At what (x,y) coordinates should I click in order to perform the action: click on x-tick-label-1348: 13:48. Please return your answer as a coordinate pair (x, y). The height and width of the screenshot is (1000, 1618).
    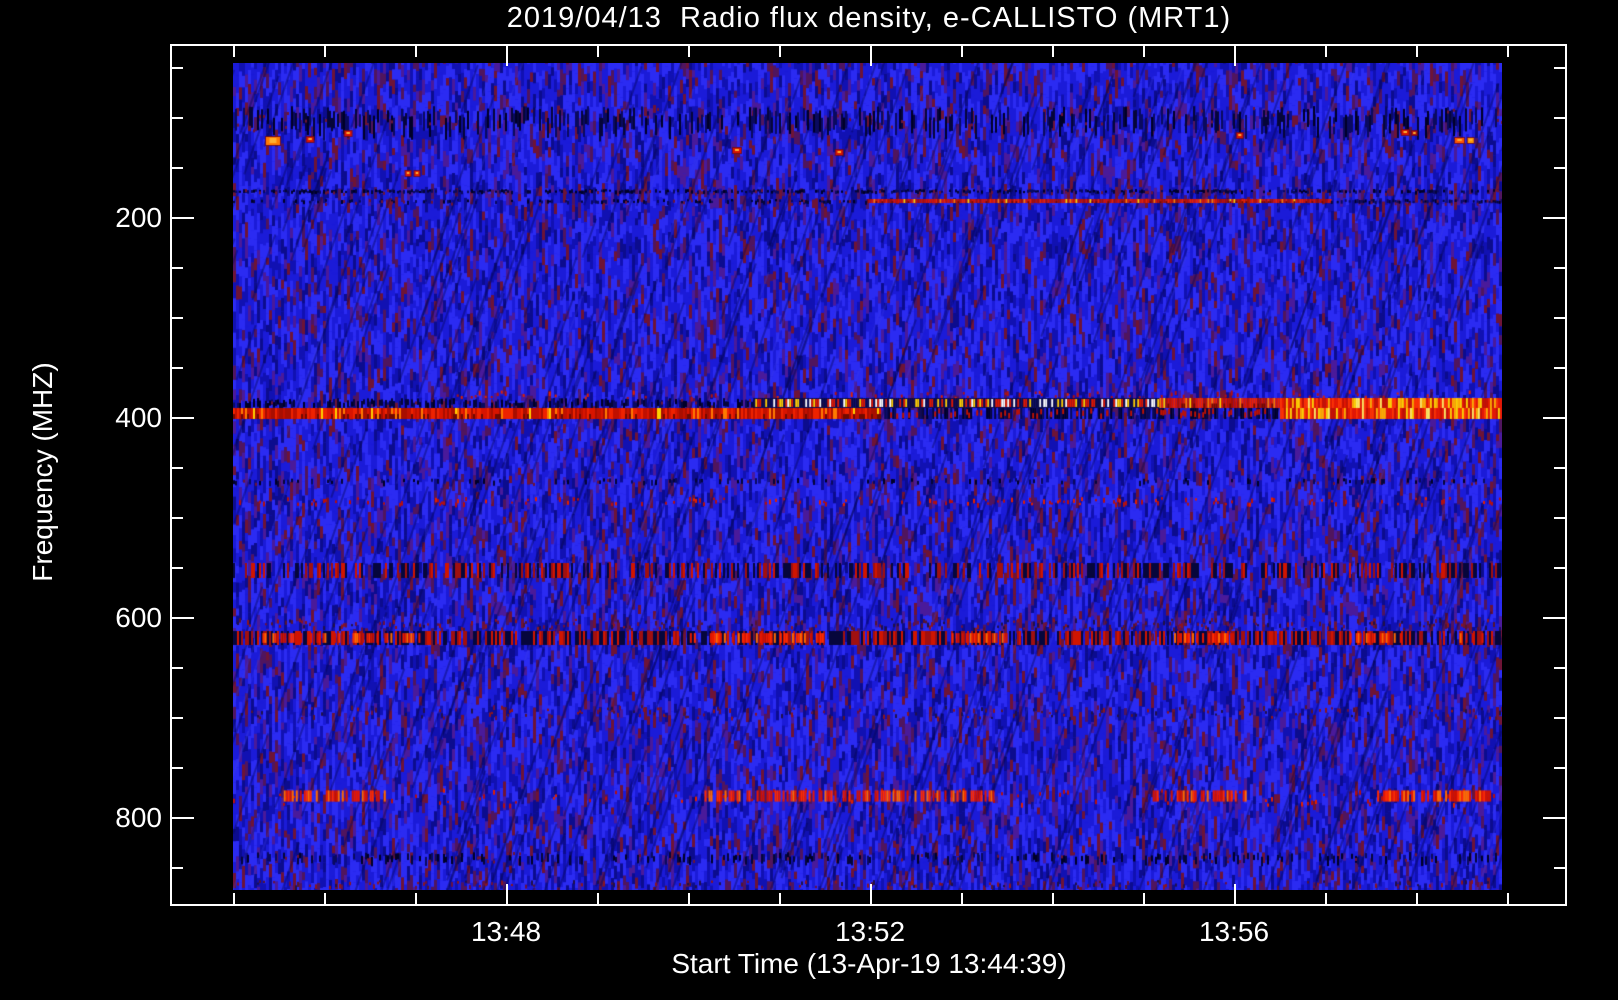
    Looking at the image, I should click on (506, 931).